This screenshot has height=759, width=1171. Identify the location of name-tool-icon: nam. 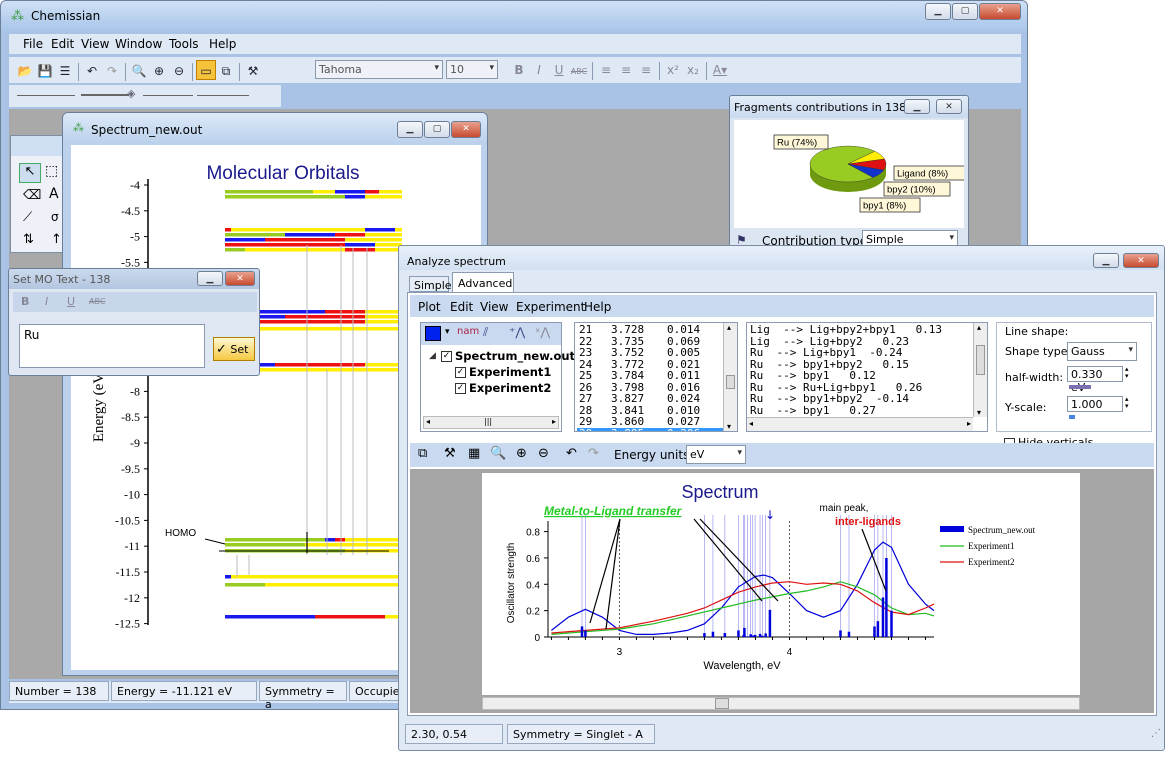
(468, 331).